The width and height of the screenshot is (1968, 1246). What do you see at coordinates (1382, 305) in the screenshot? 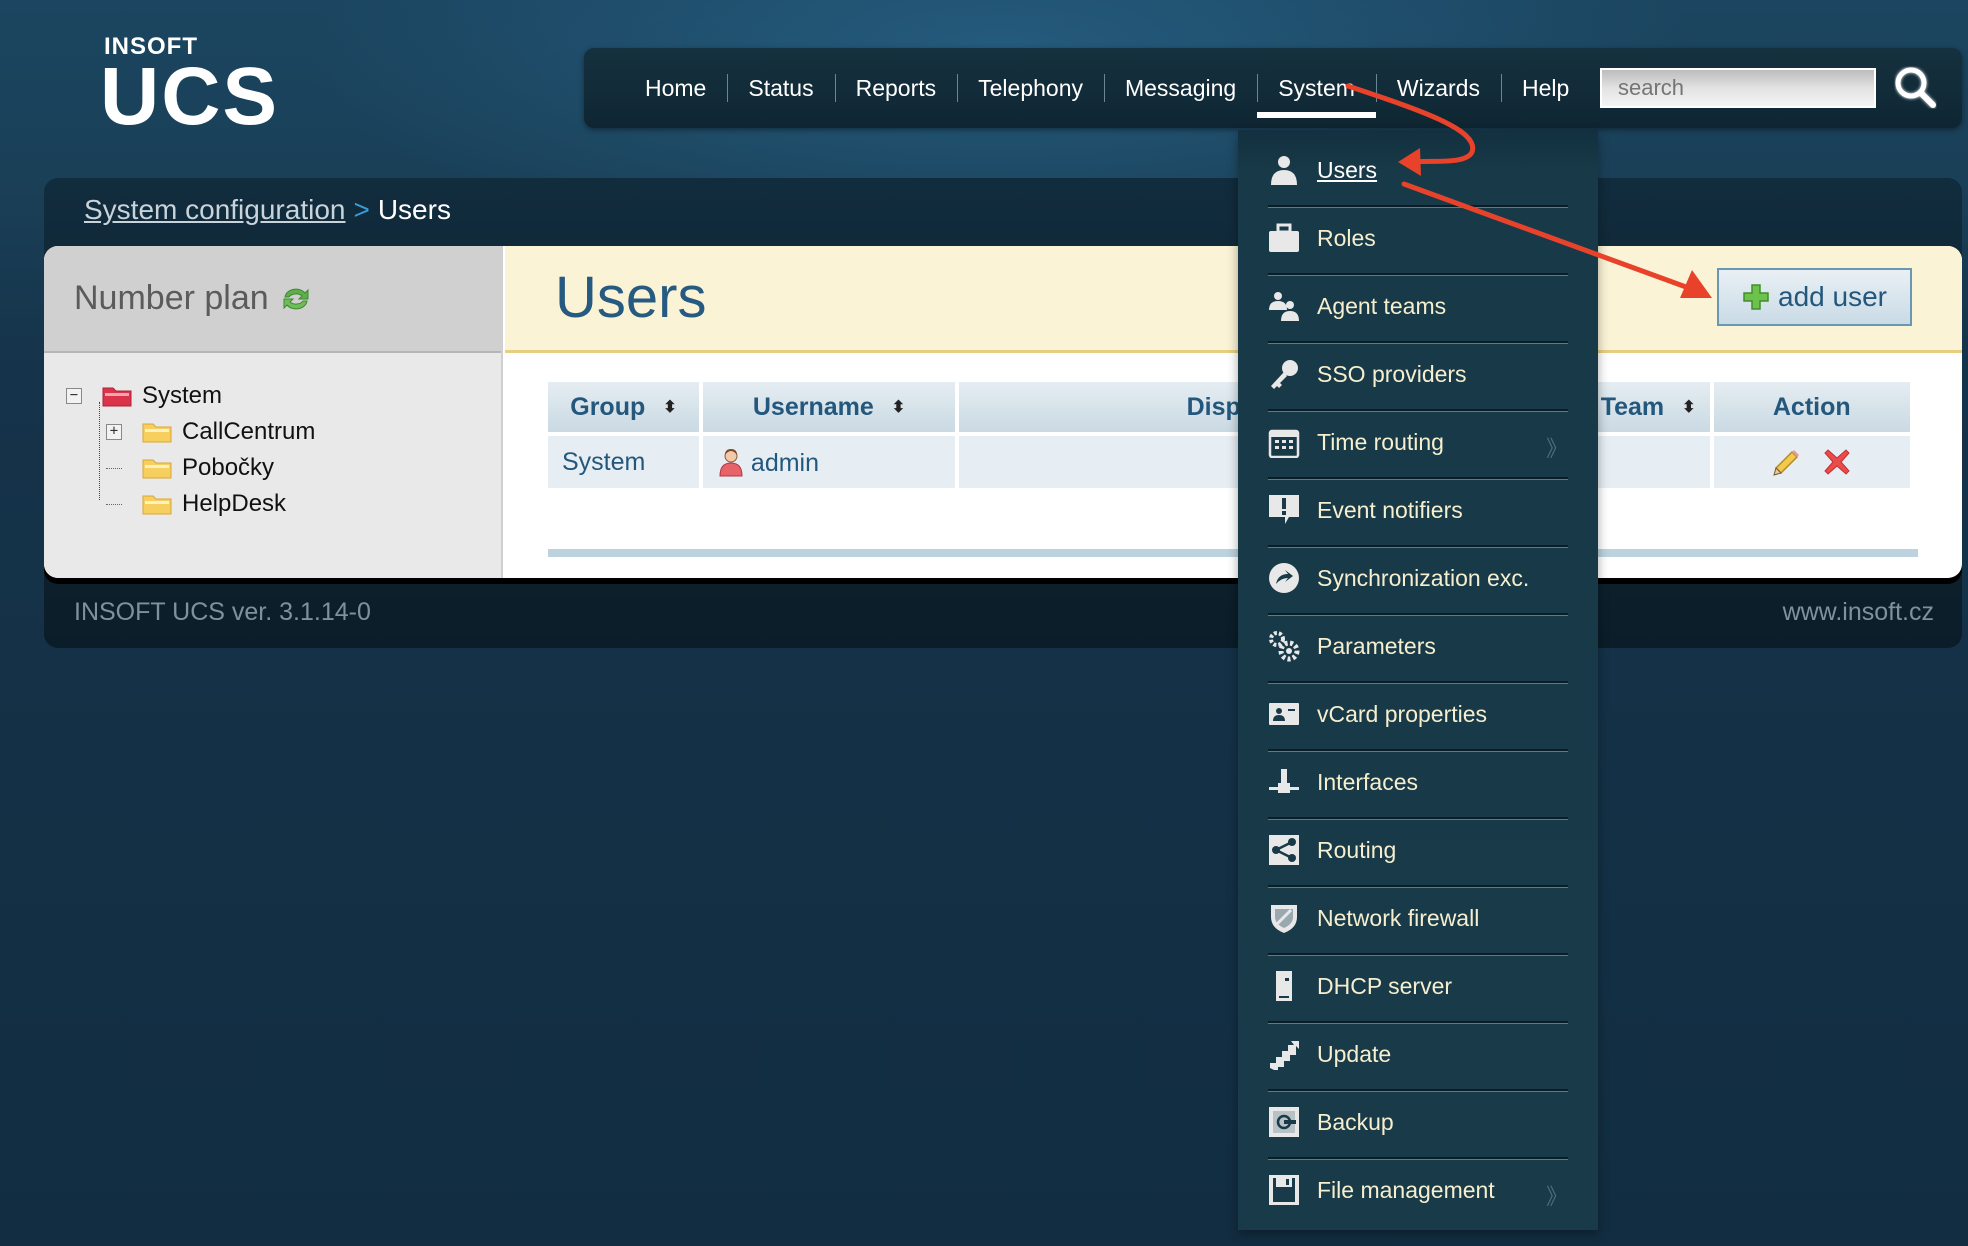
I see `menu-label: Agent teams` at bounding box center [1382, 305].